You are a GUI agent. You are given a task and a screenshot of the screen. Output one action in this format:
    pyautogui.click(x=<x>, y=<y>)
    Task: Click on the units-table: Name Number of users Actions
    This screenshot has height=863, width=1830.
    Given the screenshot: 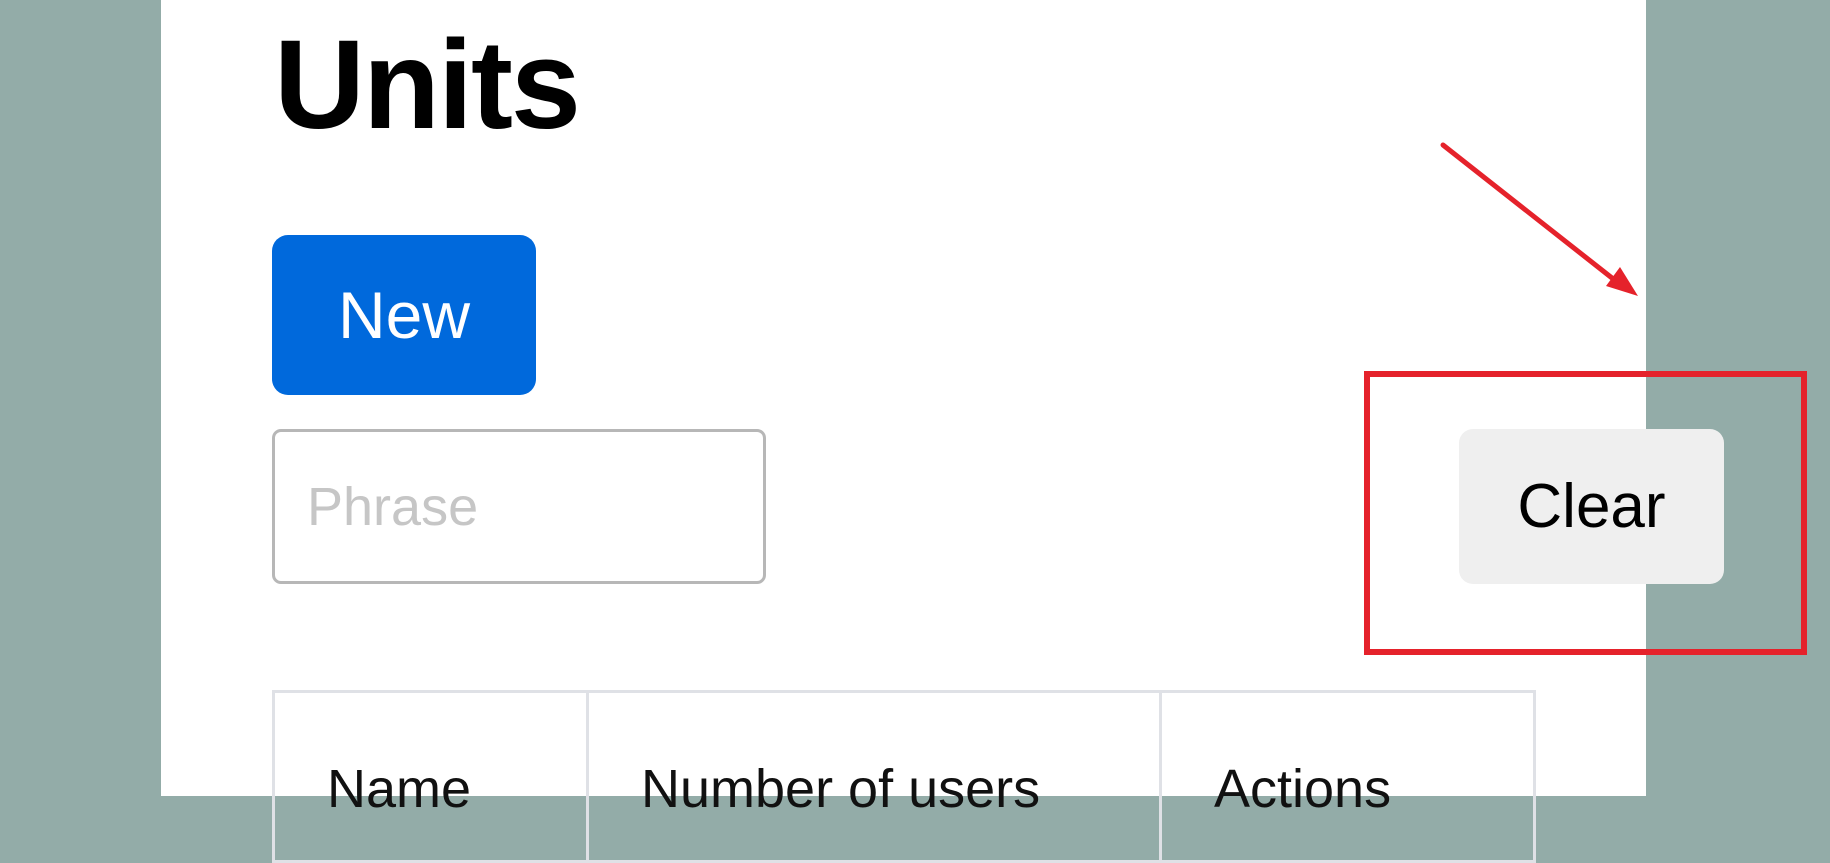 What is the action you would take?
    pyautogui.click(x=904, y=776)
    